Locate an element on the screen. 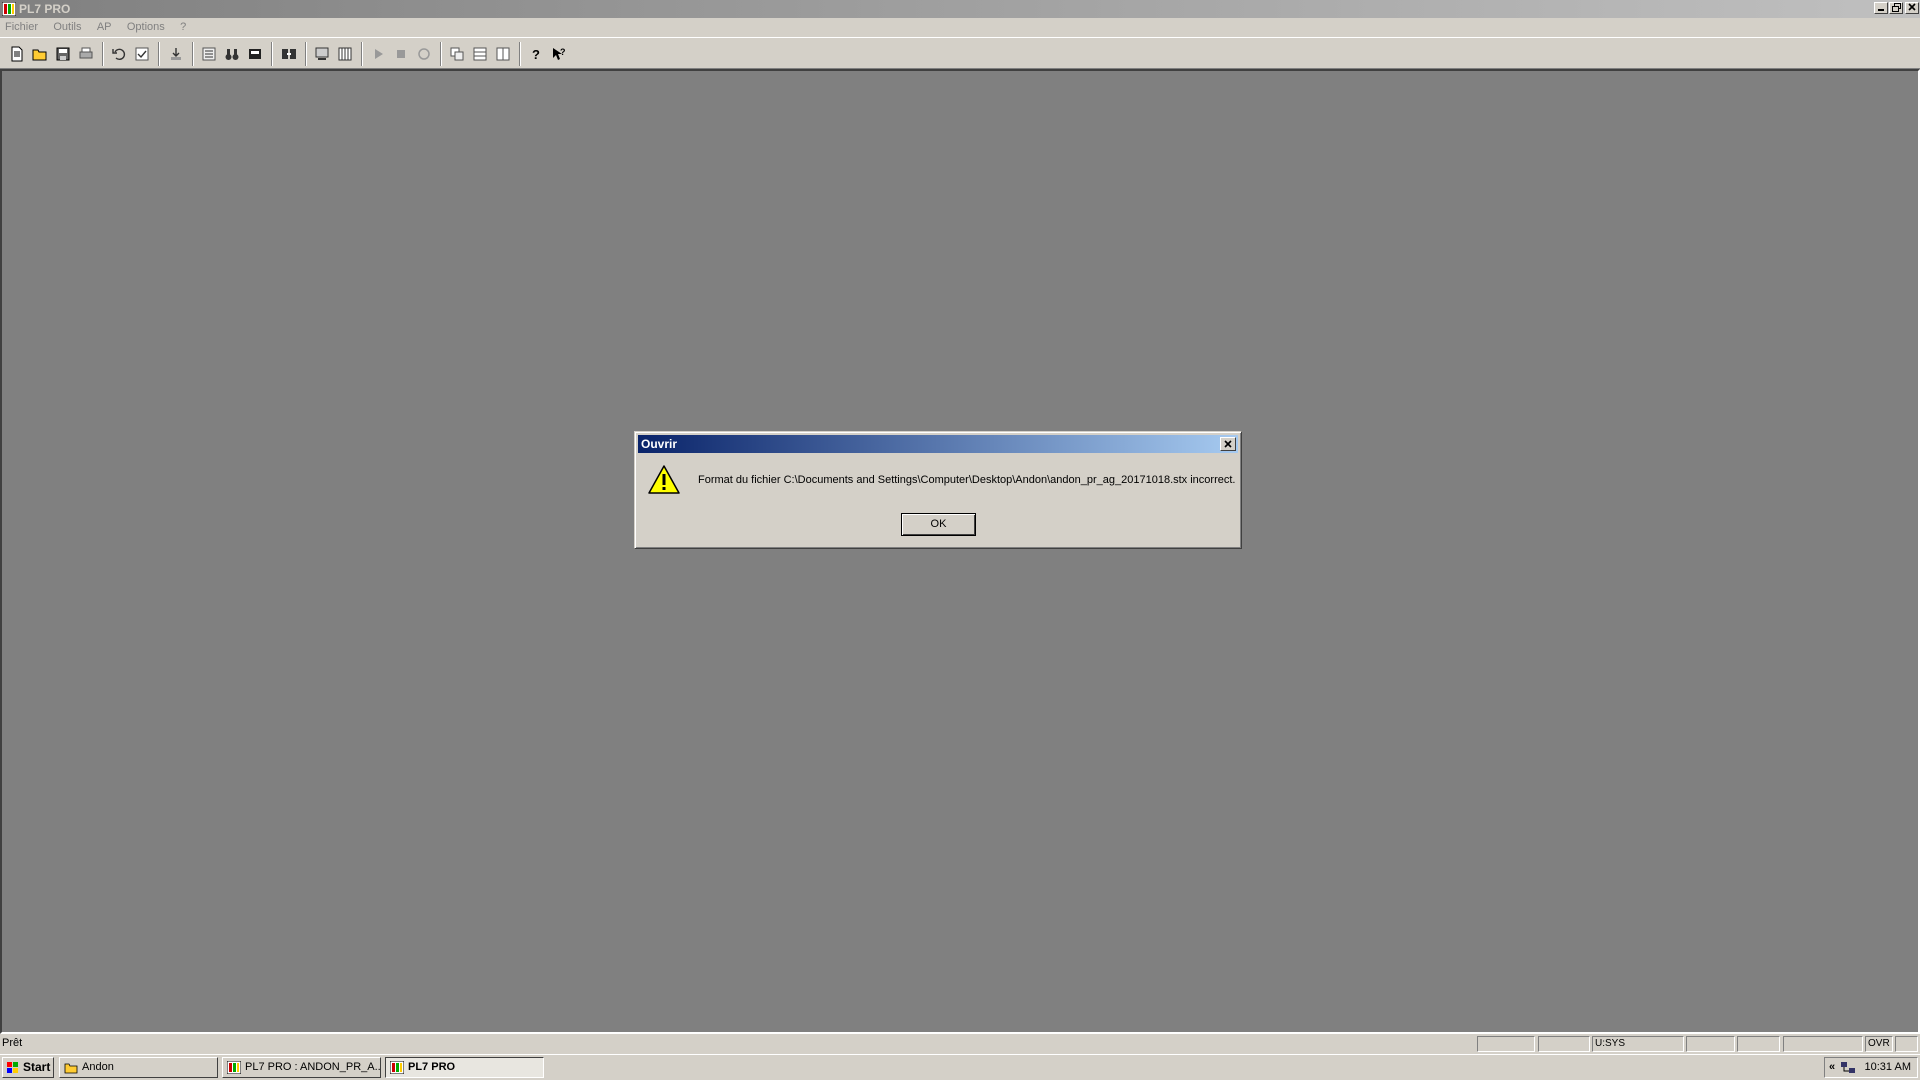 Image resolution: width=1920 pixels, height=1080 pixels. tile-button is located at coordinates (457, 54).